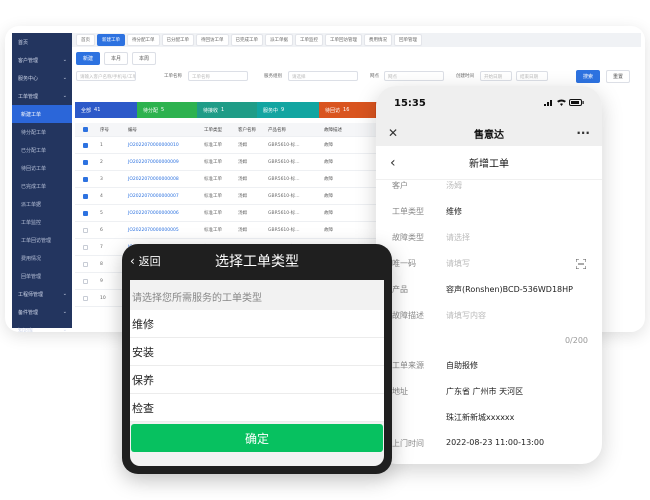  Describe the element at coordinates (42, 114) in the screenshot. I see `sidebar-item: 新建工单` at that location.